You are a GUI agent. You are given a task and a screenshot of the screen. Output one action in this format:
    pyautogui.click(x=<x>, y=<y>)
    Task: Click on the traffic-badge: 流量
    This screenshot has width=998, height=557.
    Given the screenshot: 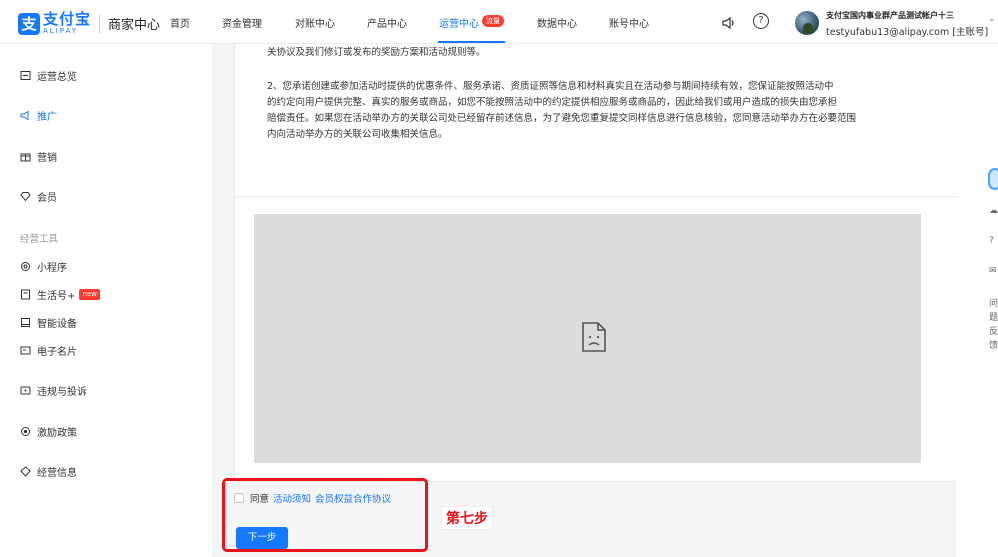 What is the action you would take?
    pyautogui.click(x=493, y=21)
    